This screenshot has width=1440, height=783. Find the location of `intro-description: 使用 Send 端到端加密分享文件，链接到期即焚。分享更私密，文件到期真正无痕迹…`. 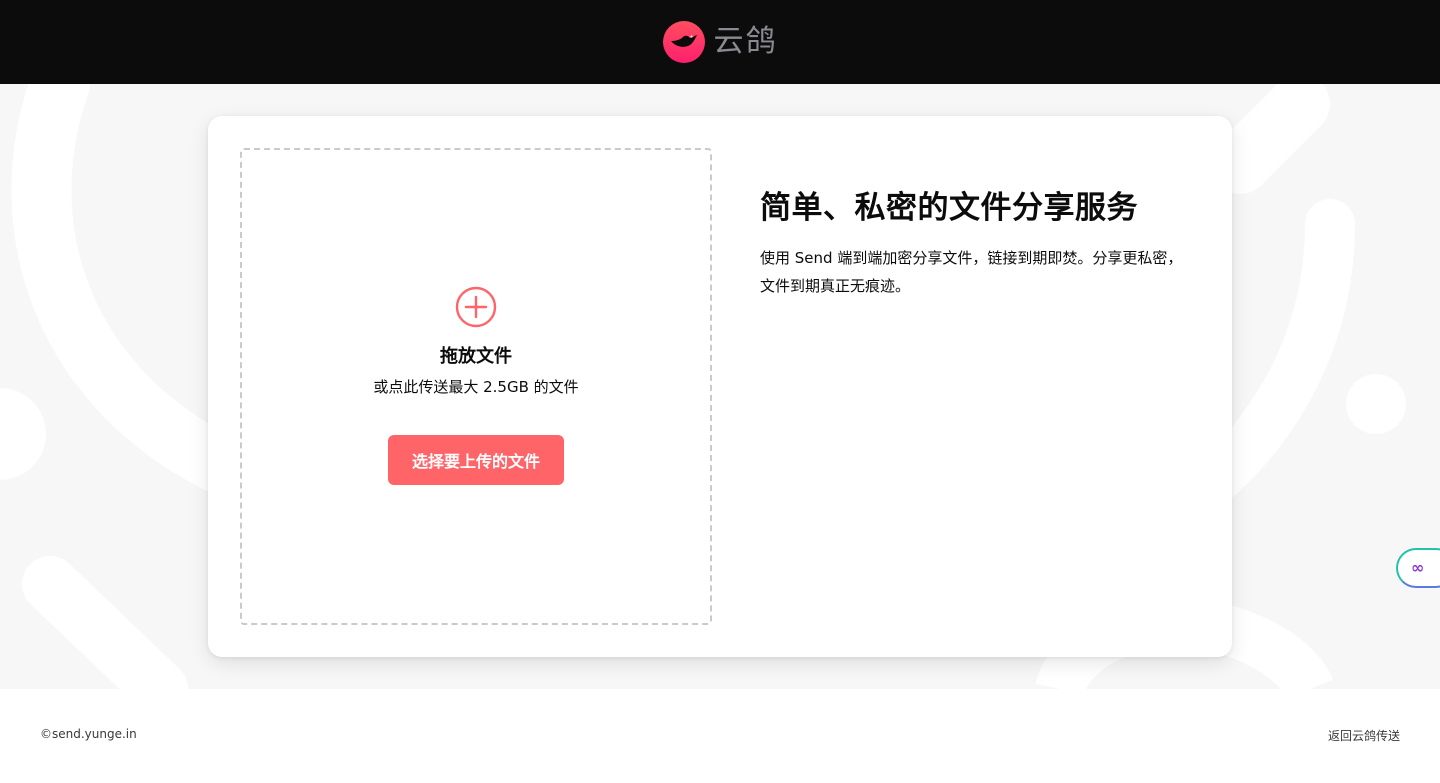

intro-description: 使用 Send 端到端加密分享文件，链接到期即焚。分享更私密，文件到期真正无痕迹… is located at coordinates (971, 272).